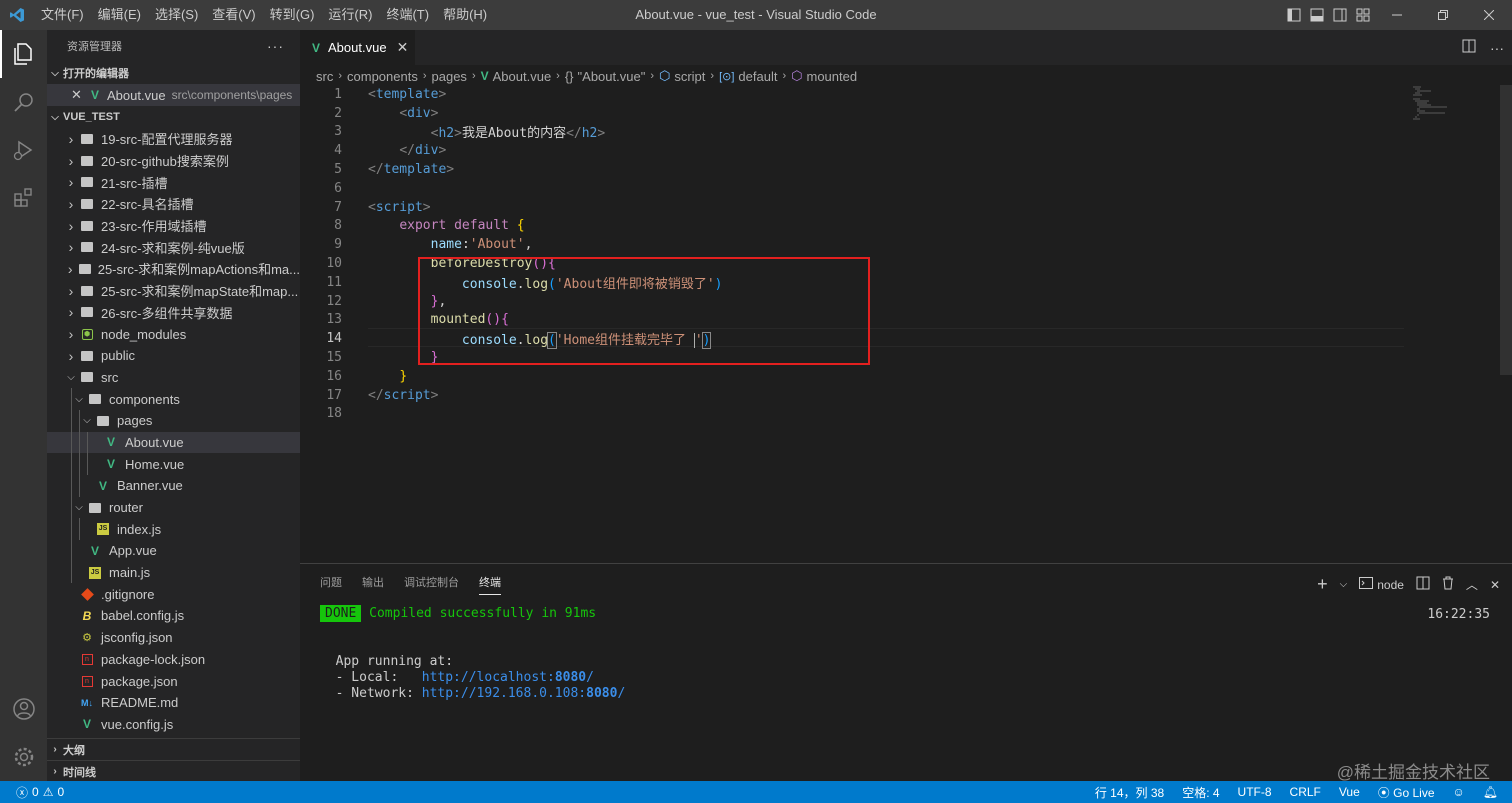 The height and width of the screenshot is (803, 1512). Describe the element at coordinates (23, 198) in the screenshot. I see `extensions-icon` at that location.